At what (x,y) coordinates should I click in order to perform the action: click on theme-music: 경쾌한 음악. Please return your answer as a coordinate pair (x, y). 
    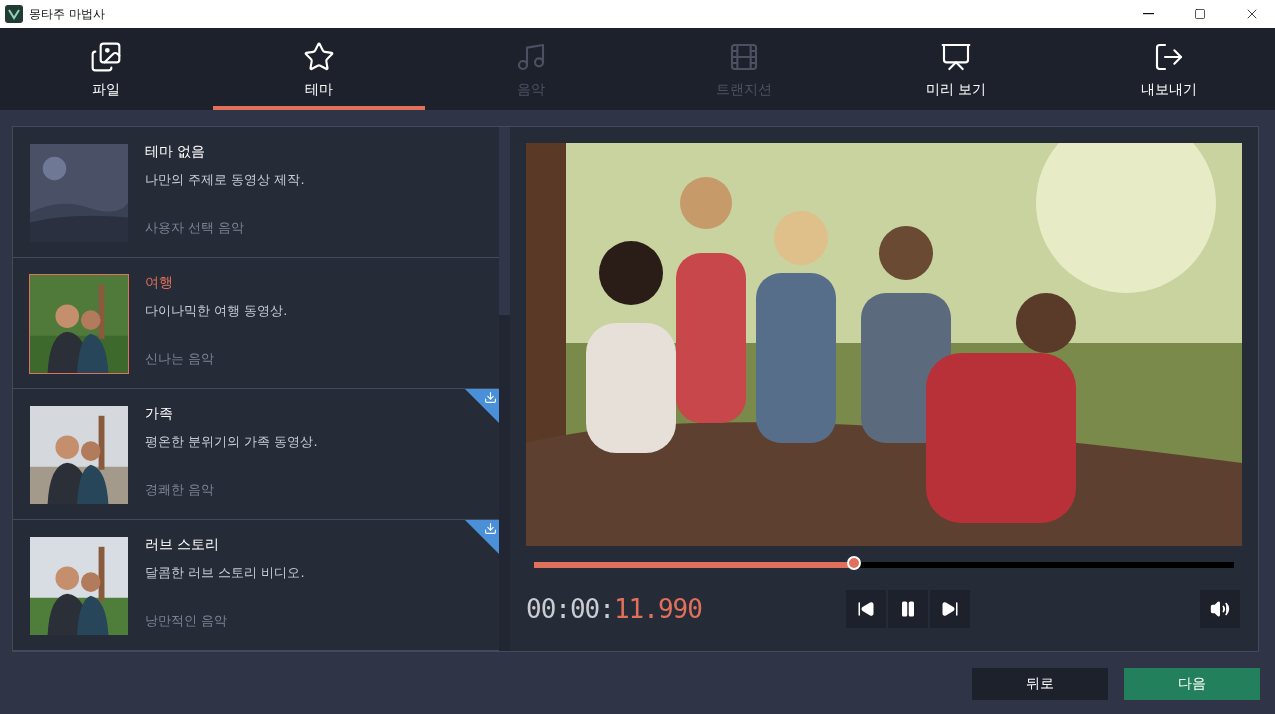
    Looking at the image, I should click on (180, 490).